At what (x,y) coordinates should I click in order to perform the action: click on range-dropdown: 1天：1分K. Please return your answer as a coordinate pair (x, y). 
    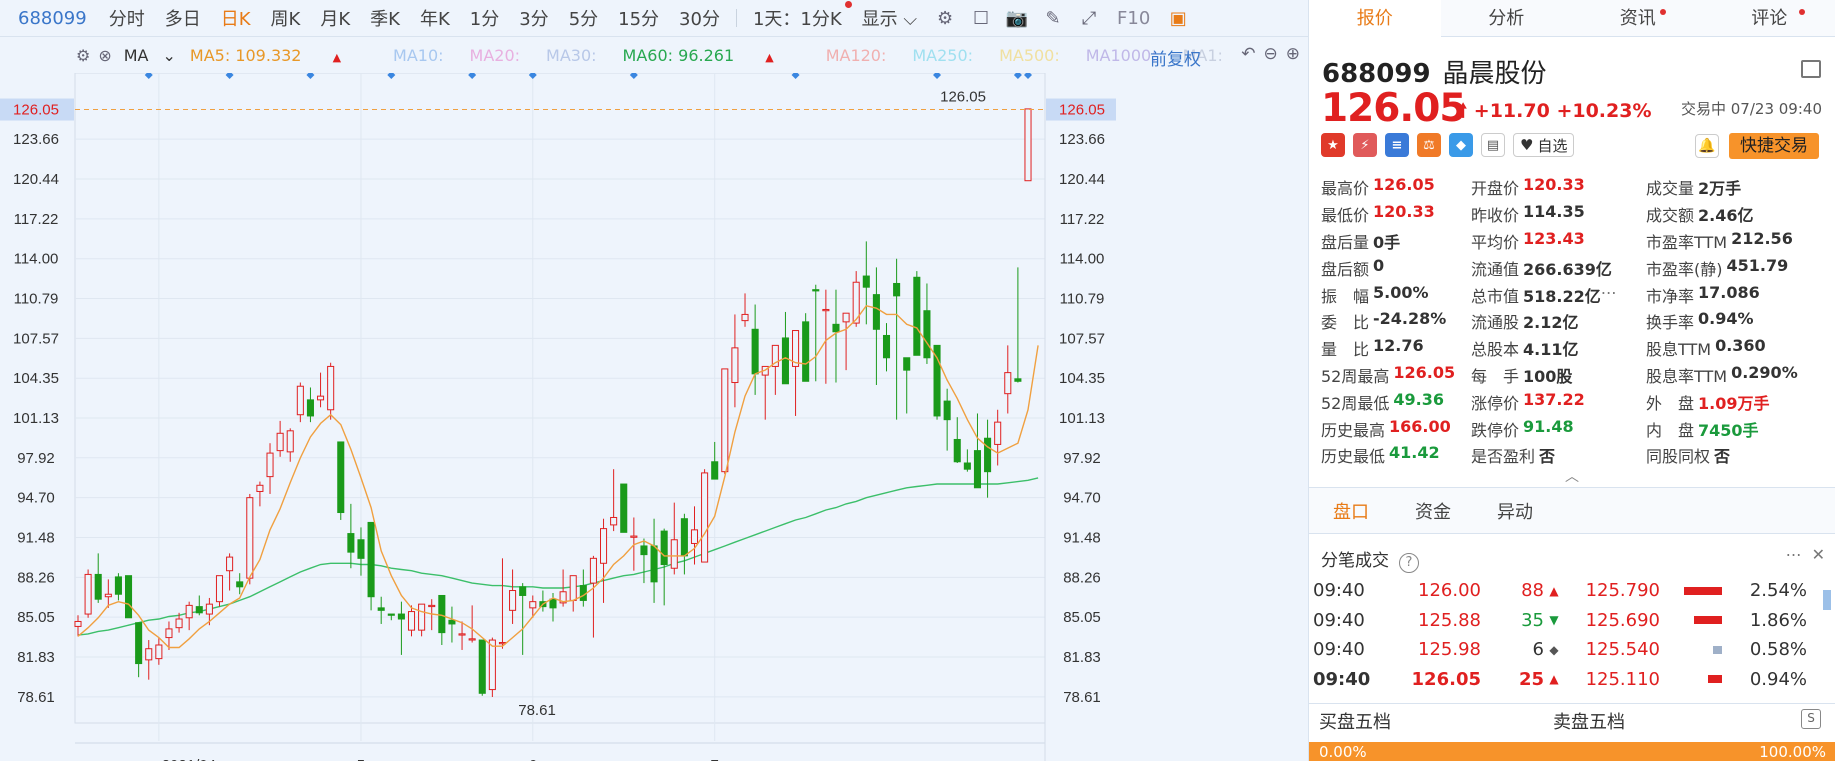
    Looking at the image, I should click on (797, 16).